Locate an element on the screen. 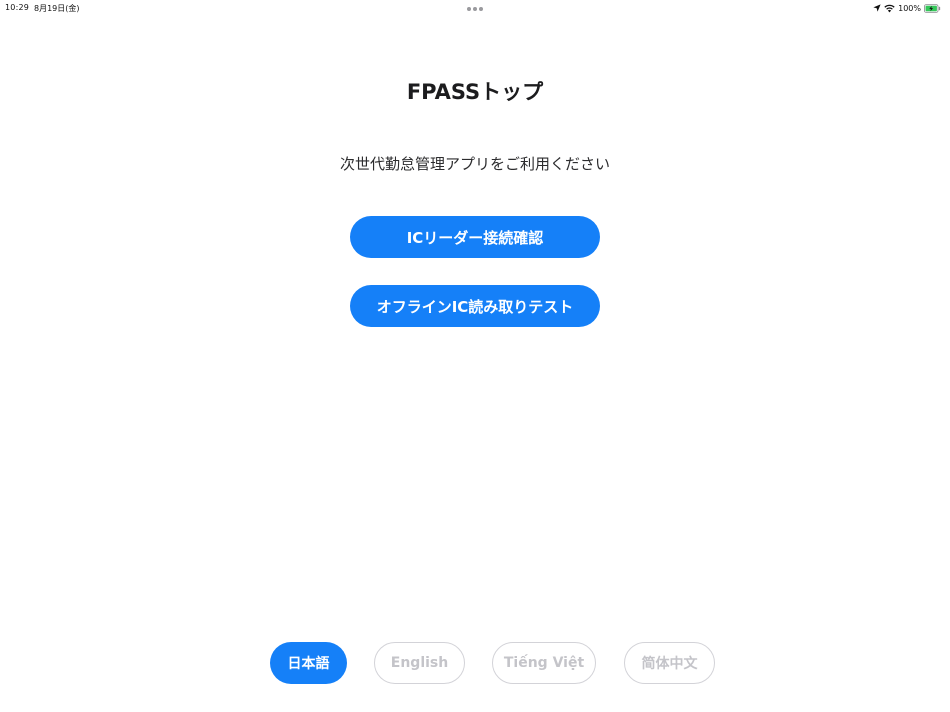  status-time: 10:29 is located at coordinates (17, 7).